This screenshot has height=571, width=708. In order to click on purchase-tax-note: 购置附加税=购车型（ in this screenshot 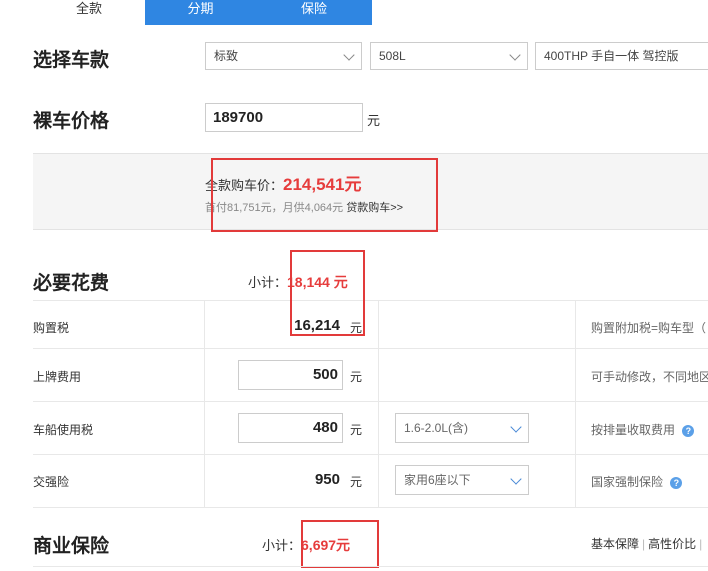, I will do `click(649, 328)`.